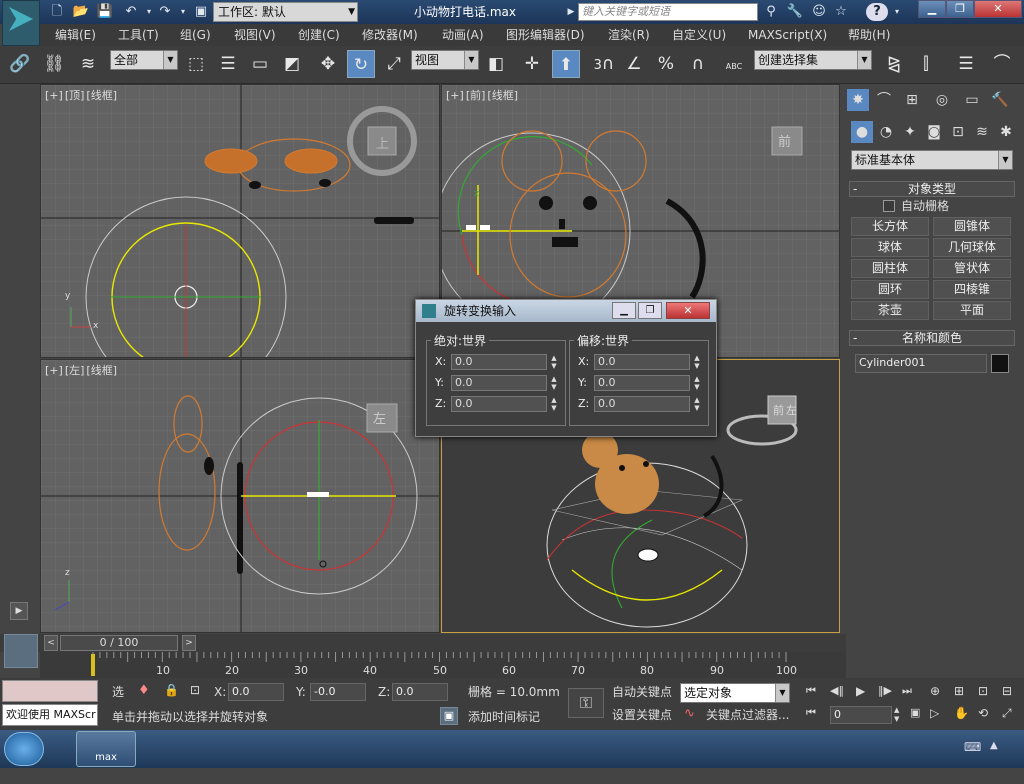 The image size is (1024, 784). I want to click on menu-help: 帮助(H), so click(869, 35).